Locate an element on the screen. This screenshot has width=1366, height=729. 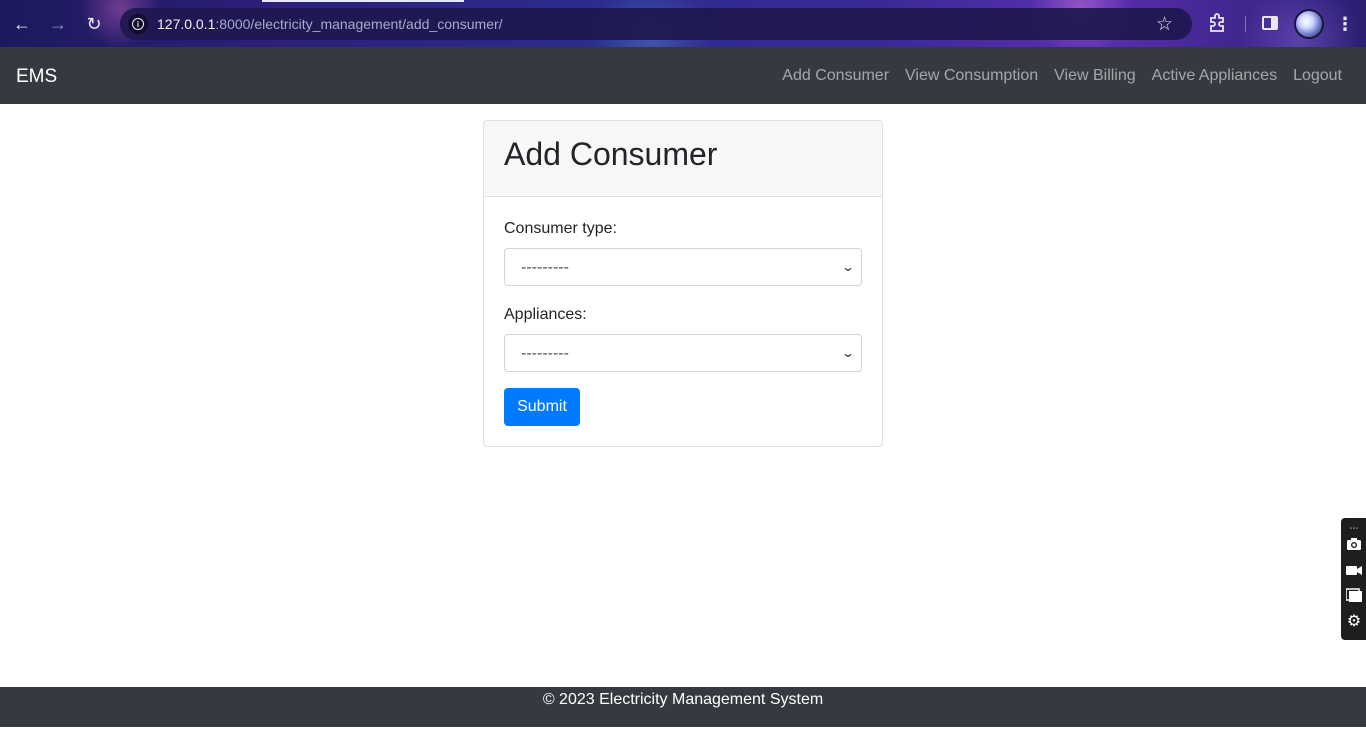
camera-icon is located at coordinates (1354, 544).